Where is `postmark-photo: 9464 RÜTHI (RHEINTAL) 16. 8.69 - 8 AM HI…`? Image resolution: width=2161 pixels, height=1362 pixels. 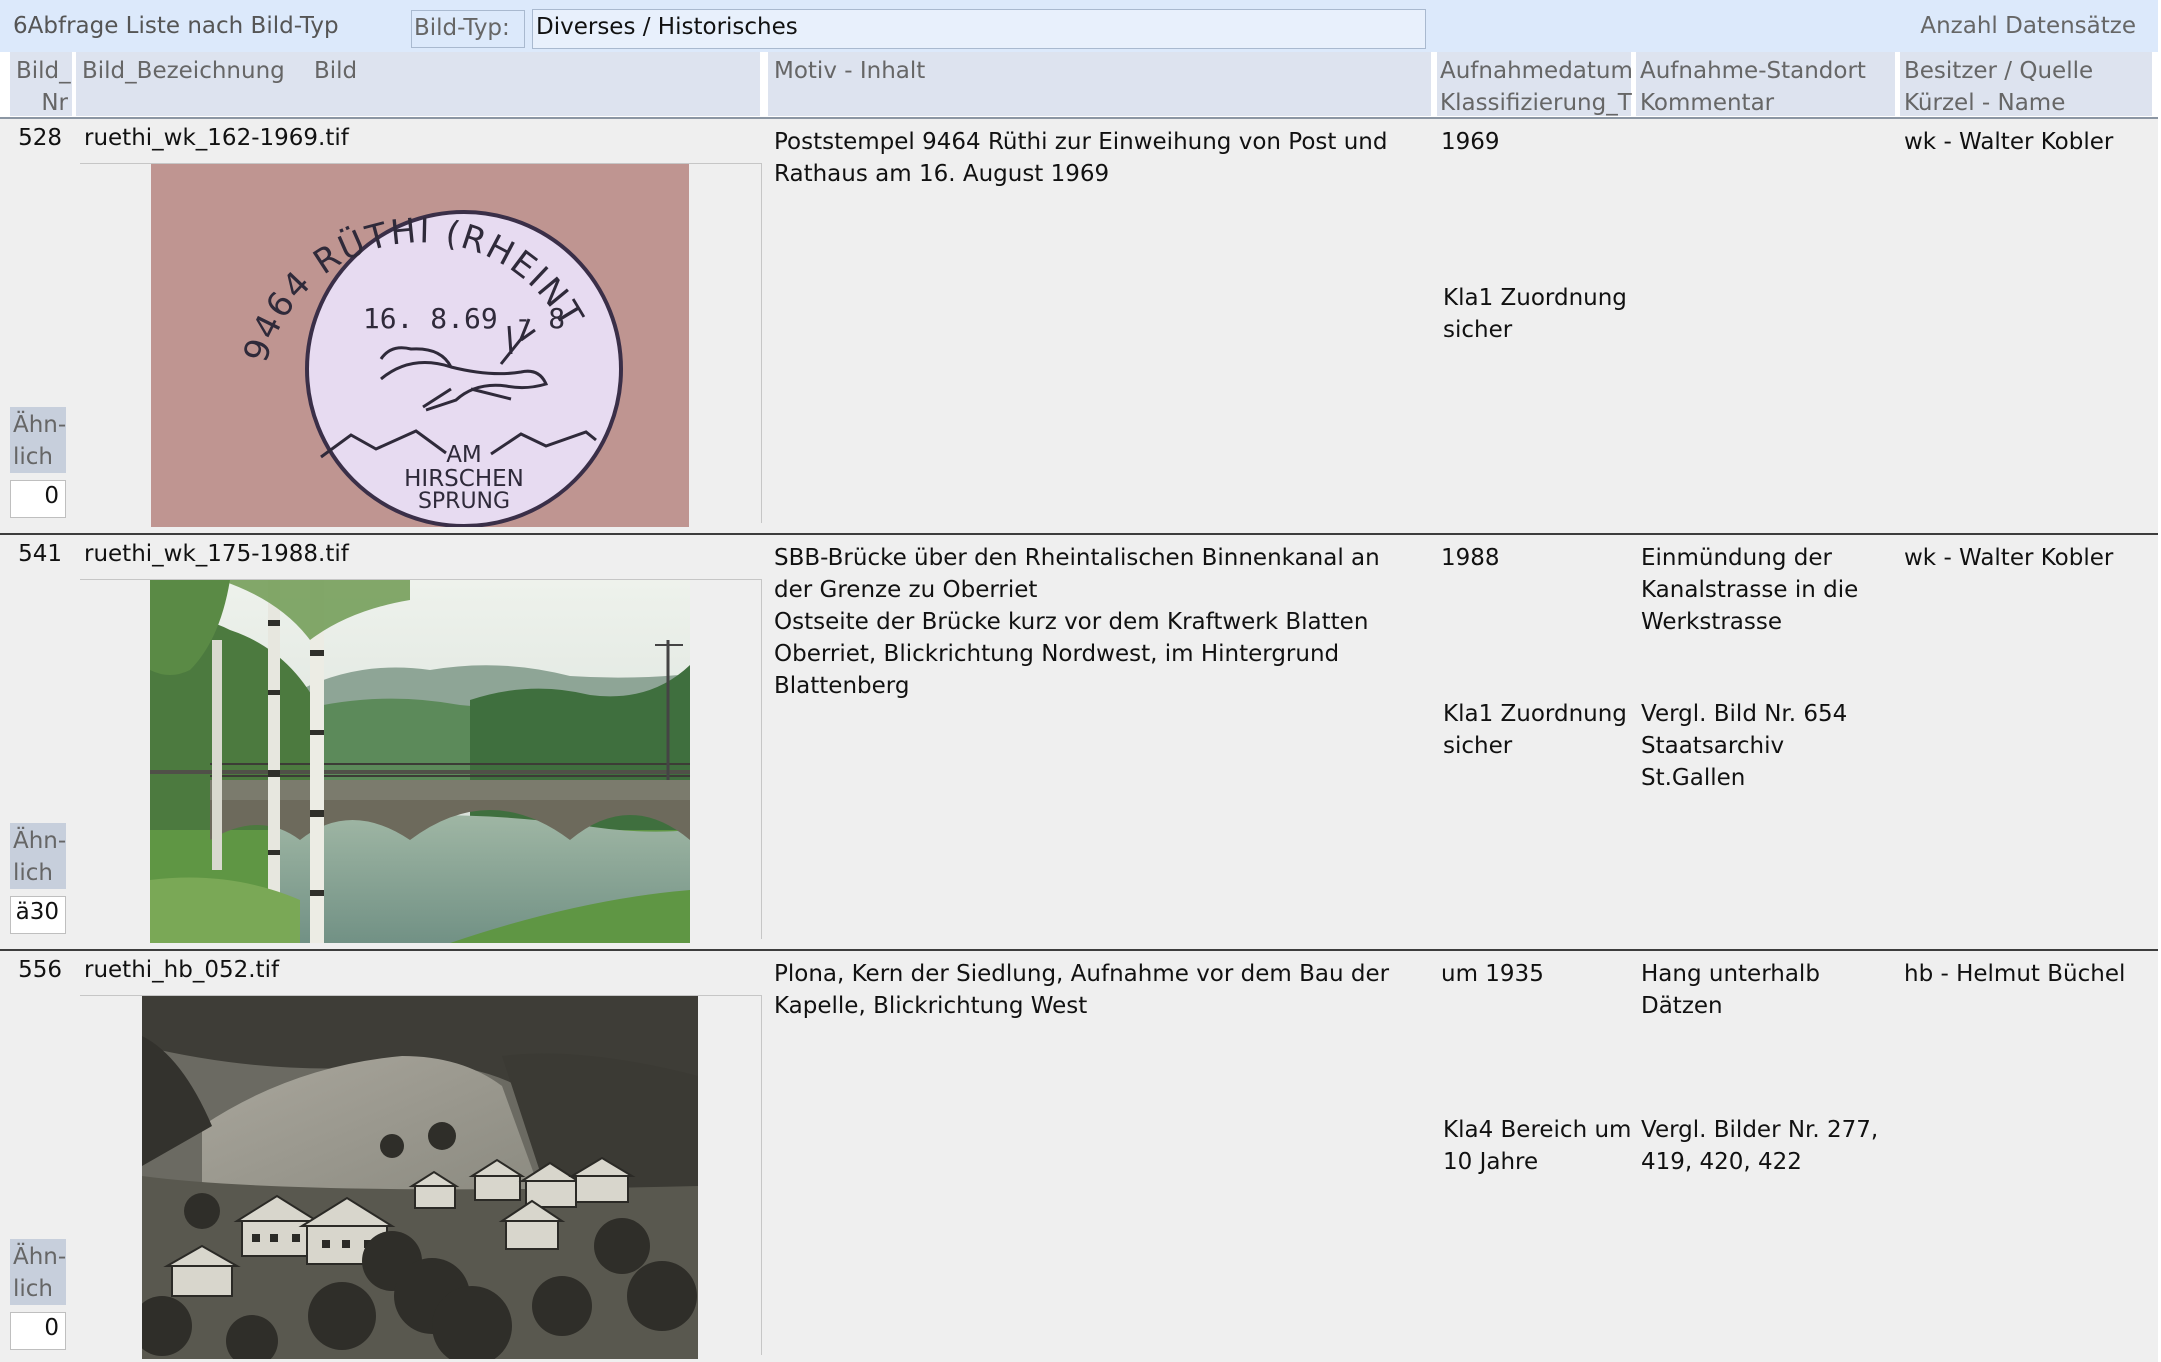 postmark-photo: 9464 RÜTHI (RHEINTAL) 16. 8.69 - 8 AM HI… is located at coordinates (420, 345).